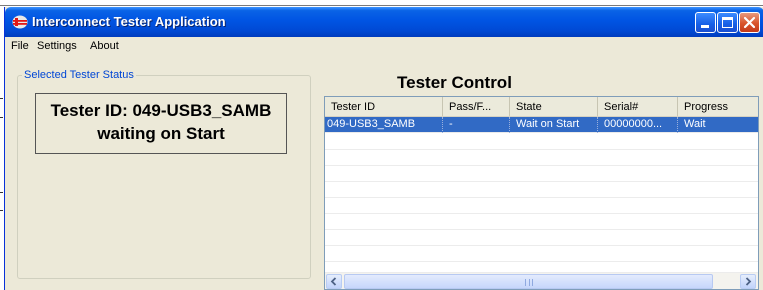 Image resolution: width=763 pixels, height=290 pixels. Describe the element at coordinates (384, 106) in the screenshot. I see `column-header-tester-id: Tester ID` at that location.